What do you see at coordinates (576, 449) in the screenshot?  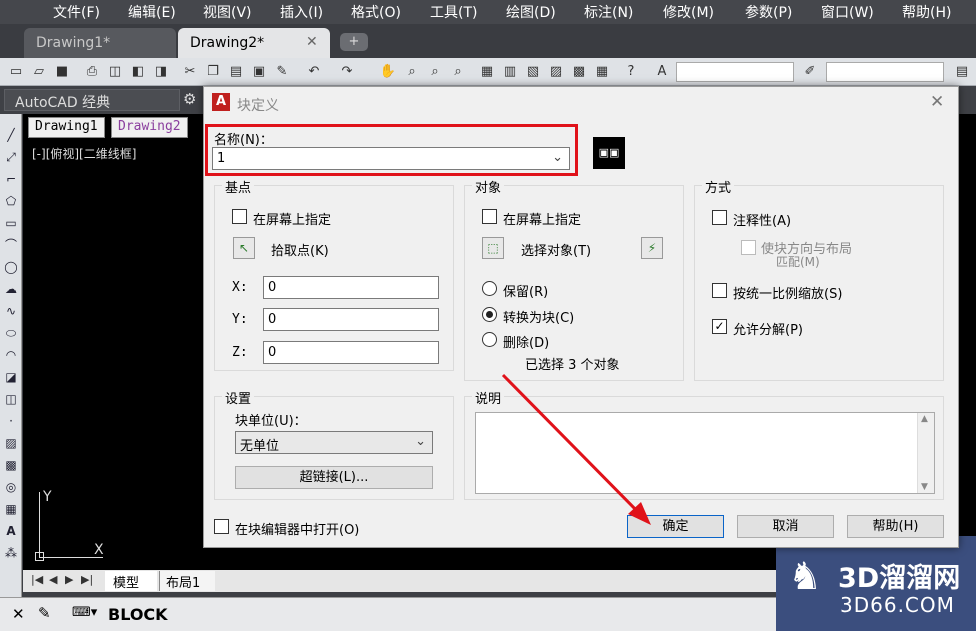 I see `annotation-arrow` at bounding box center [576, 449].